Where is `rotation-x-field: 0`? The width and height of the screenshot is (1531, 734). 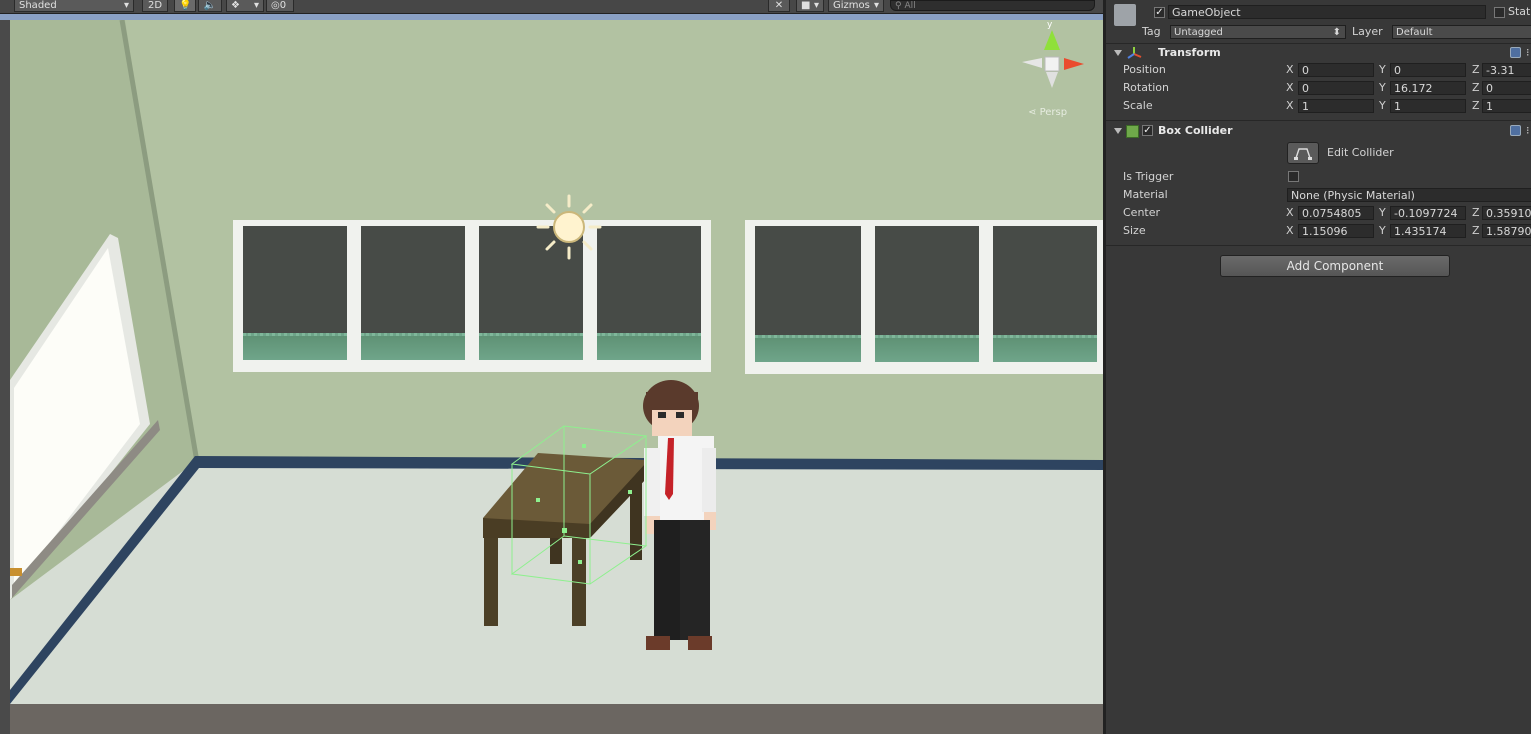
rotation-x-field: 0 is located at coordinates (1336, 88).